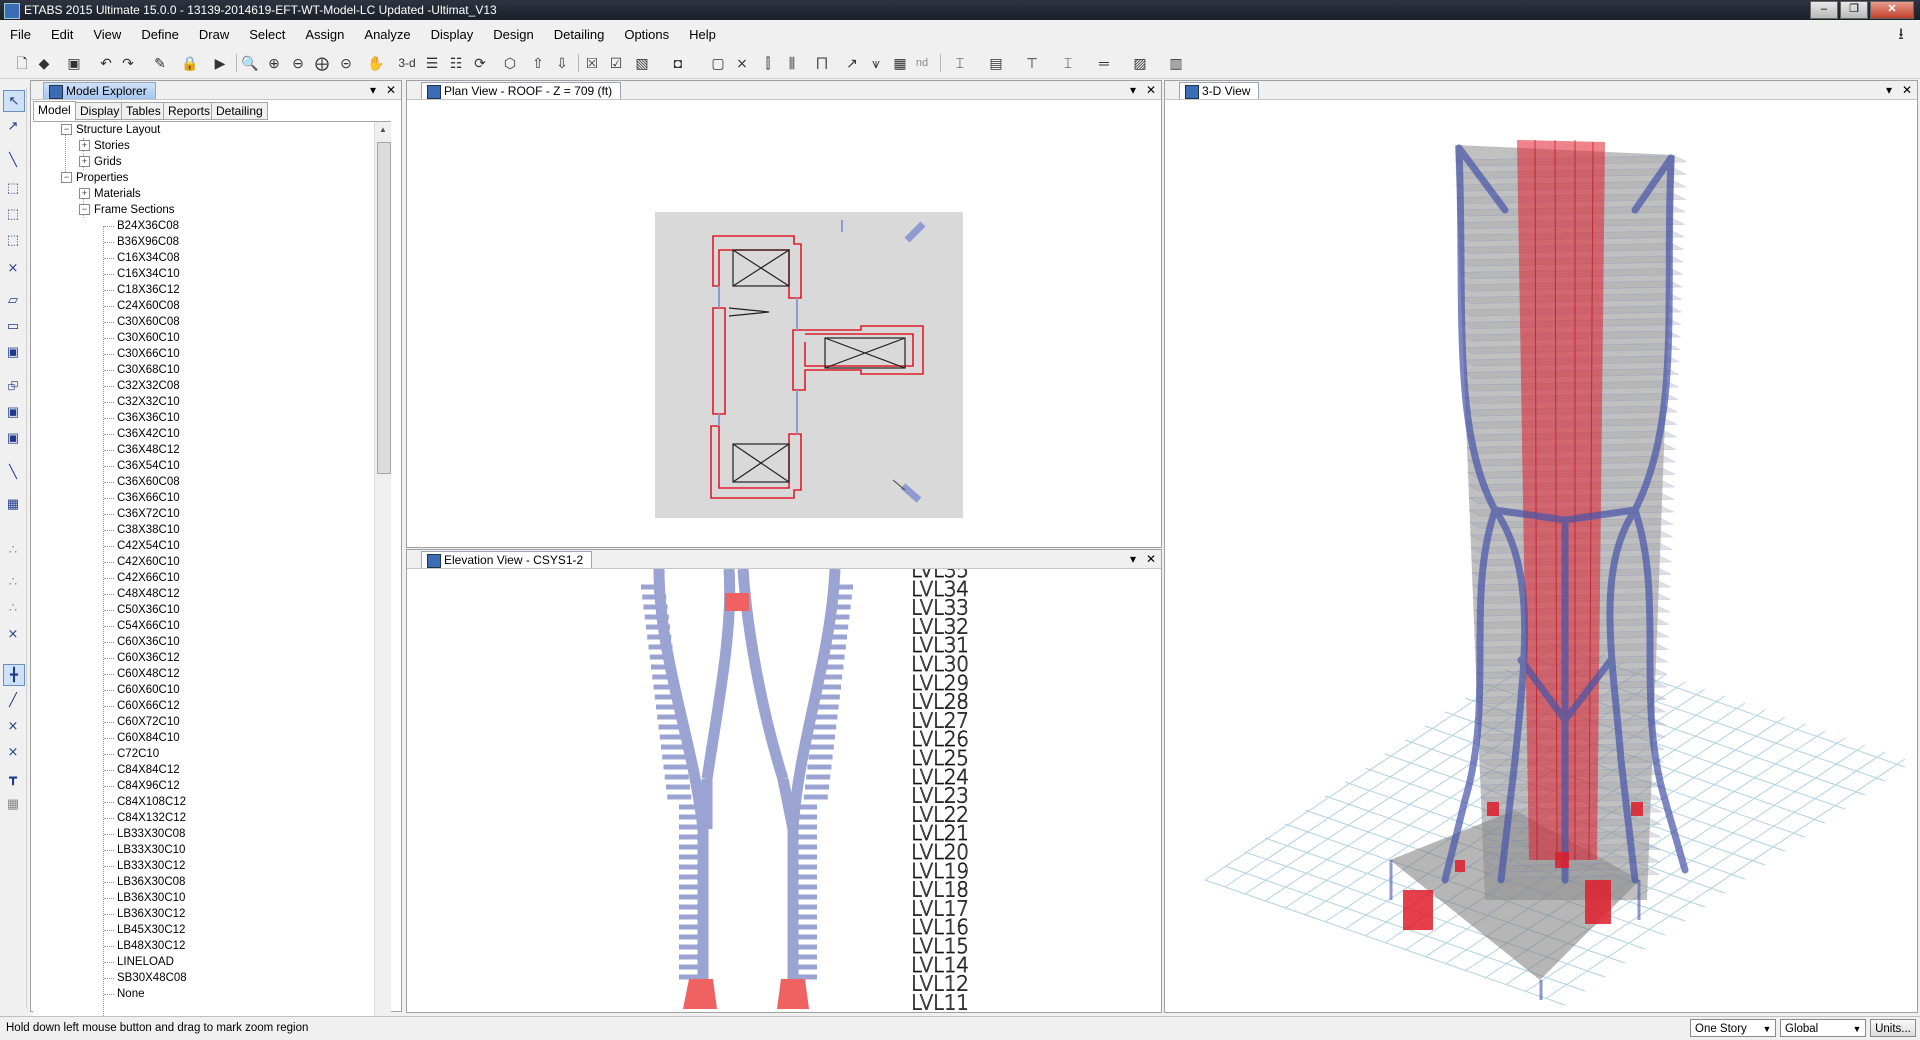  Describe the element at coordinates (642, 63) in the screenshot. I see `display-options-icon: ▧` at that location.